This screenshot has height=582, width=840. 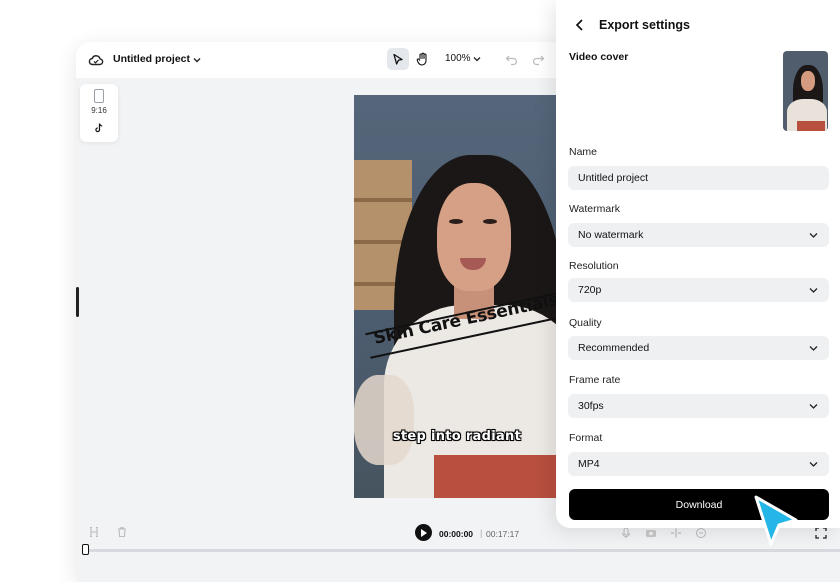 I want to click on camera-icon, so click(x=651, y=533).